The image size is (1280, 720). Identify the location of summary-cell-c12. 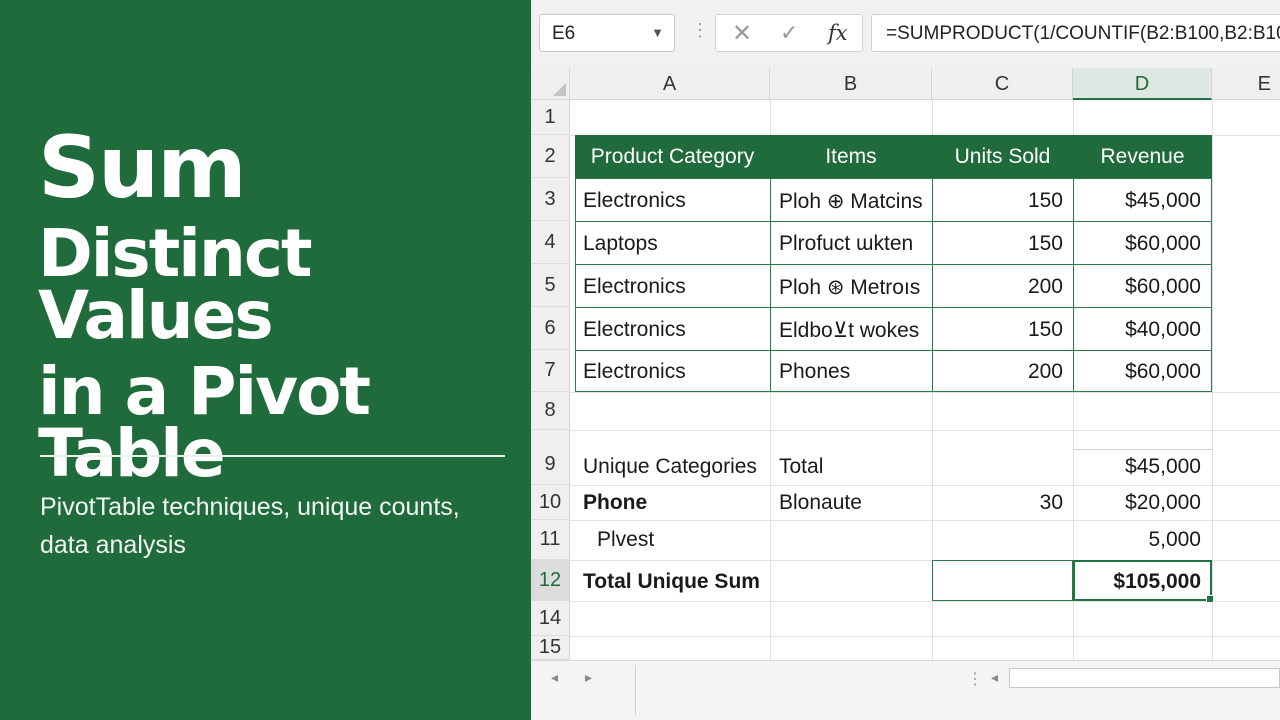
(1002, 580).